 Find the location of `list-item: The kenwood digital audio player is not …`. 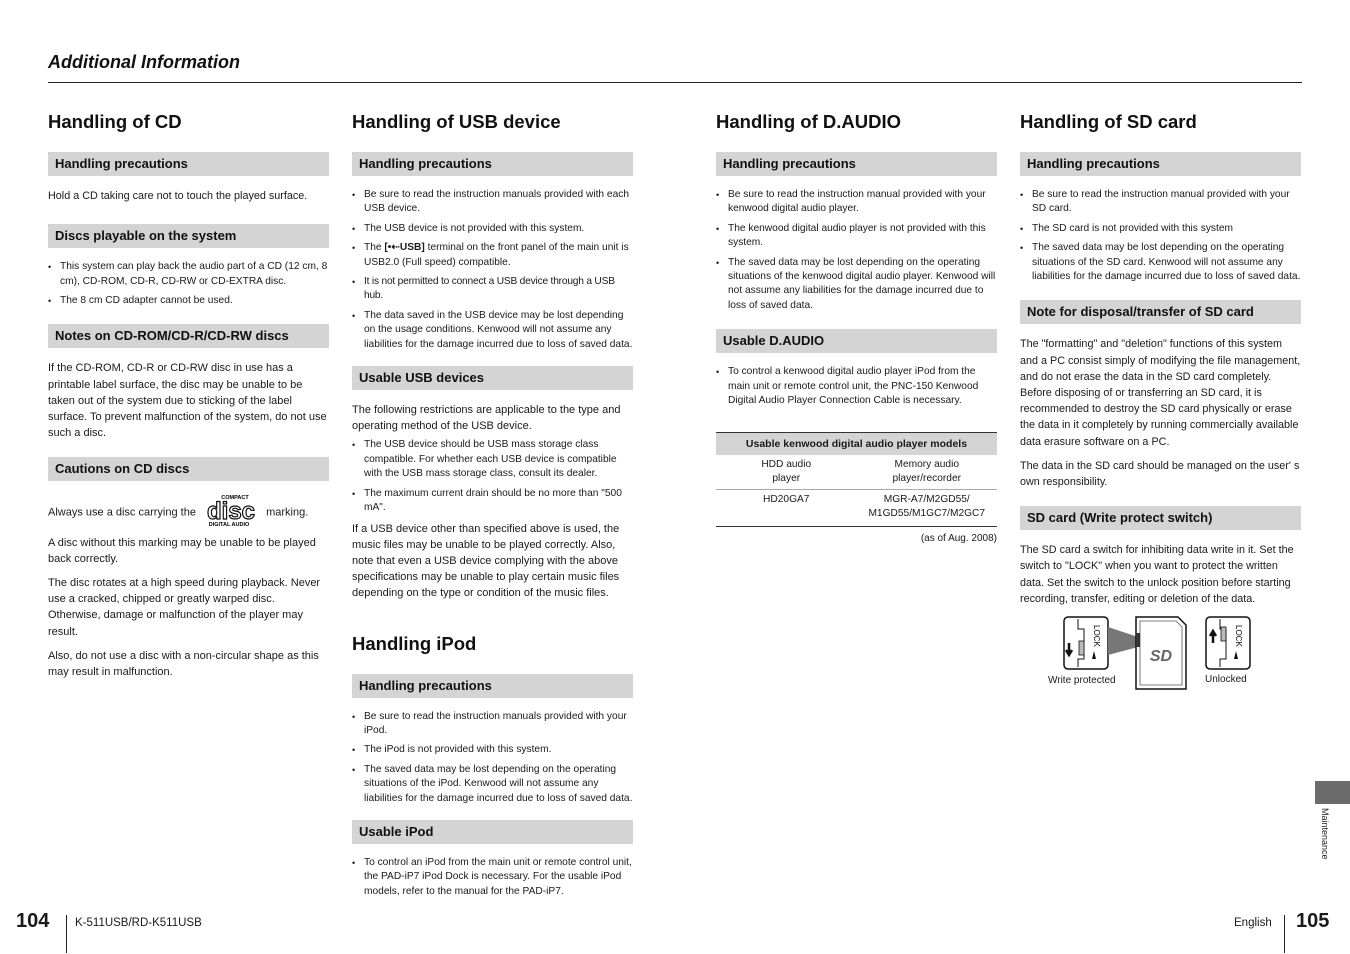

list-item: The kenwood digital audio player is not … is located at coordinates (856, 236).